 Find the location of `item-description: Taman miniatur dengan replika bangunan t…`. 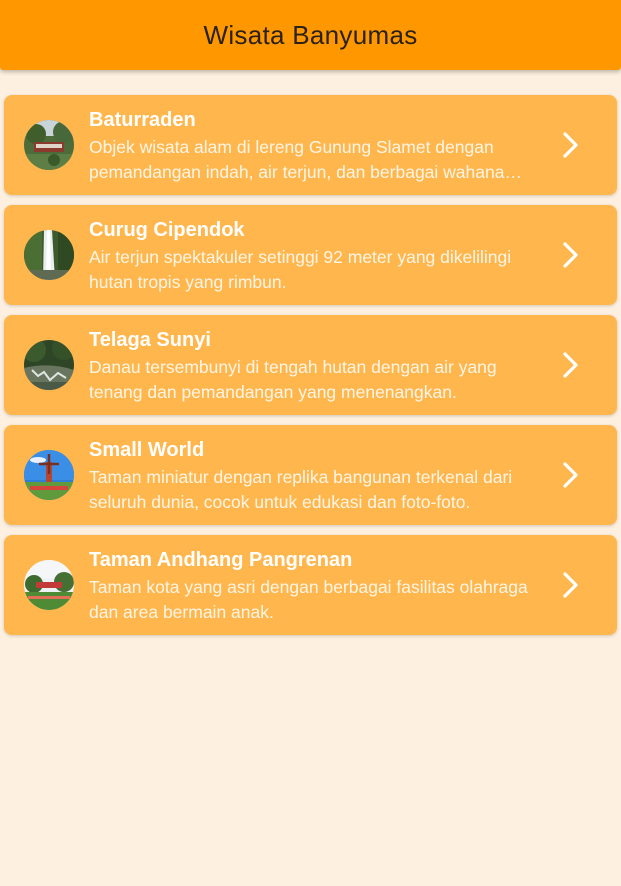

item-description: Taman miniatur dengan replika bangunan t… is located at coordinates (301, 489).